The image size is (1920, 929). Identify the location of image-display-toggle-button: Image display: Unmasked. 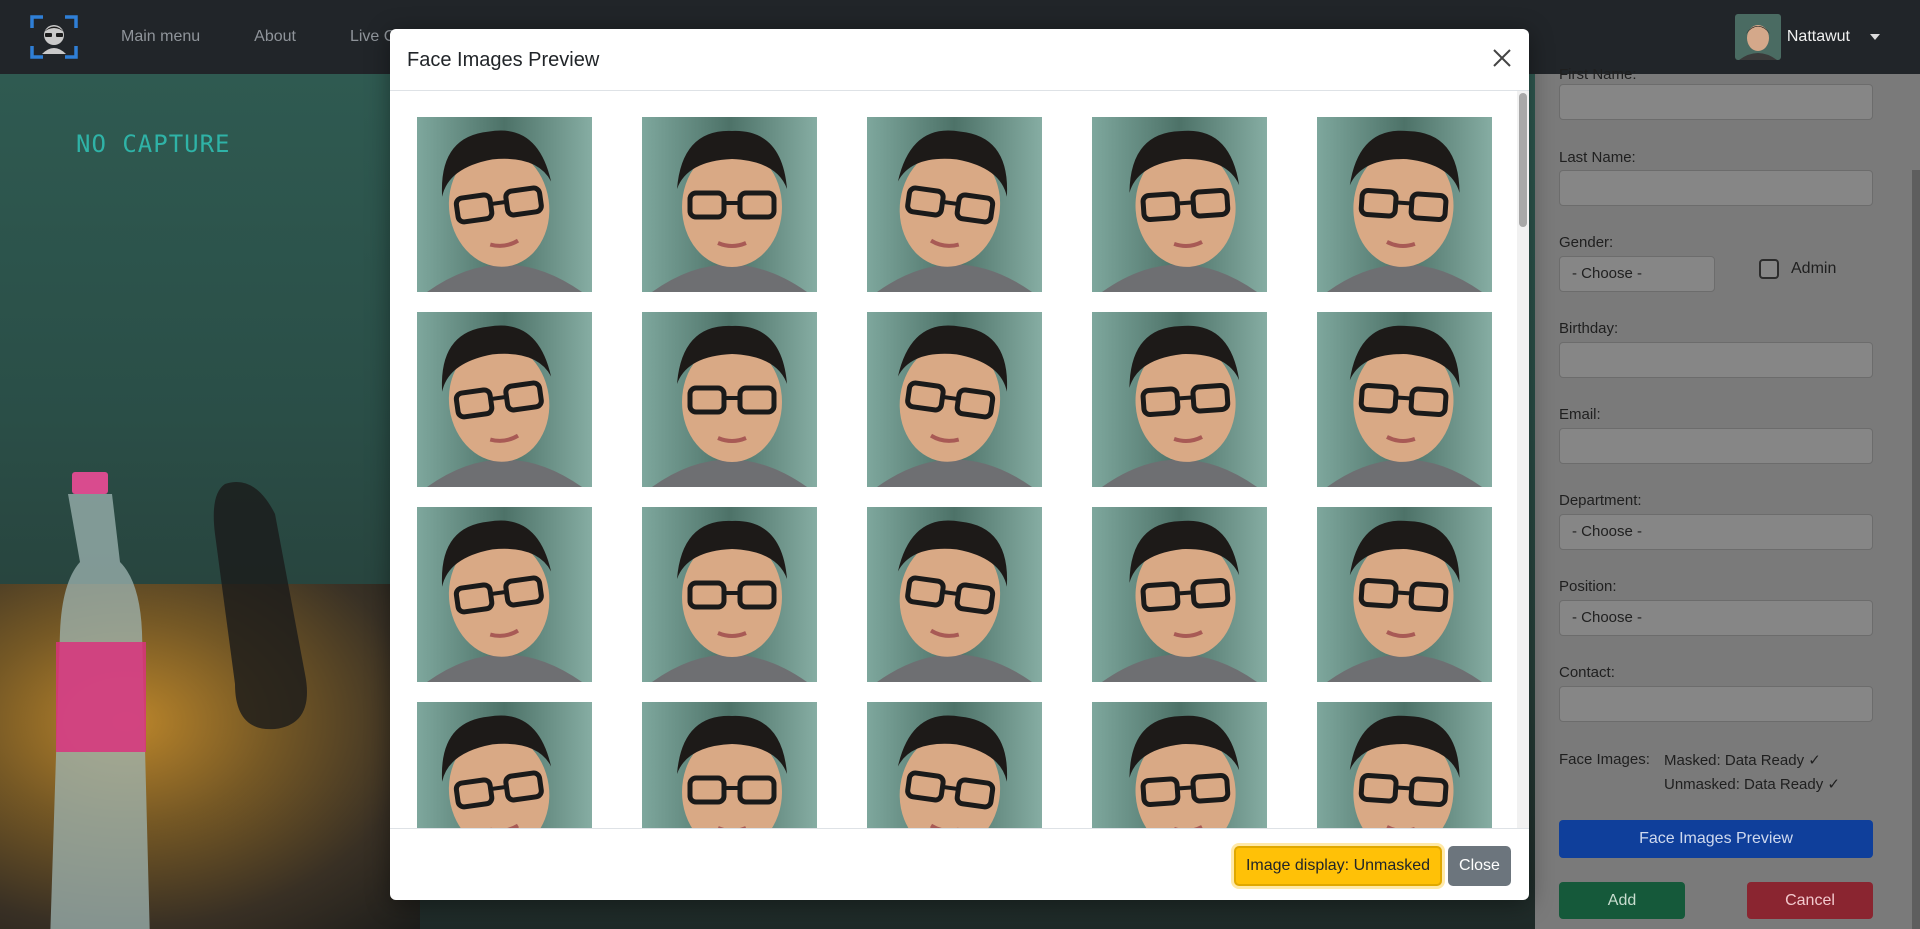
(1338, 866).